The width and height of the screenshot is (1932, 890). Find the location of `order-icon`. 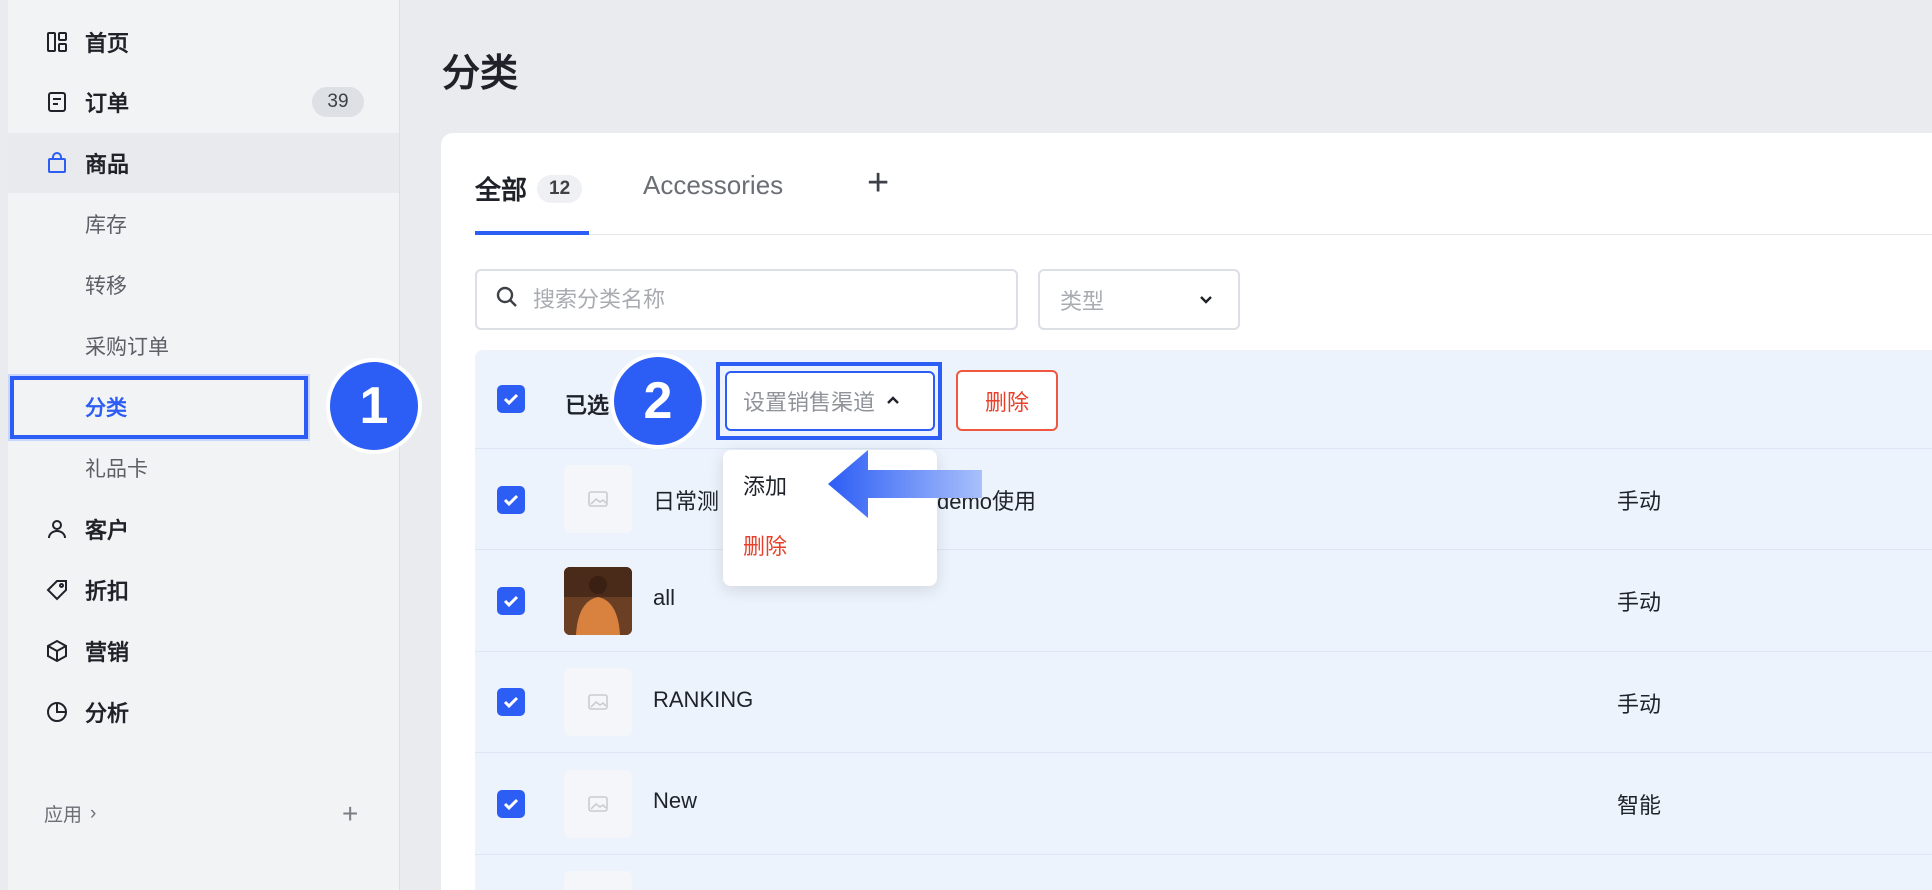

order-icon is located at coordinates (57, 102).